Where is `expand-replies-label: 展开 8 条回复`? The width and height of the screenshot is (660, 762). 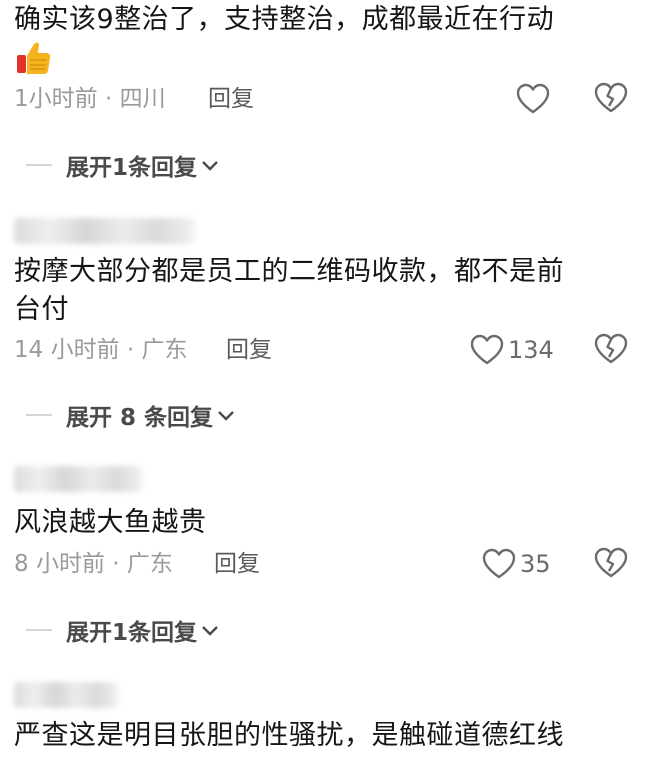 expand-replies-label: 展开 8 条回复 is located at coordinates (140, 418).